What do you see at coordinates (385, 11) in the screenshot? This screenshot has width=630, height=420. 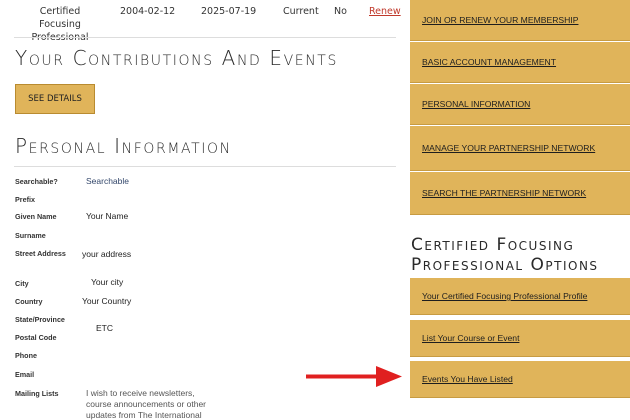 I see `renew-link: Renew` at bounding box center [385, 11].